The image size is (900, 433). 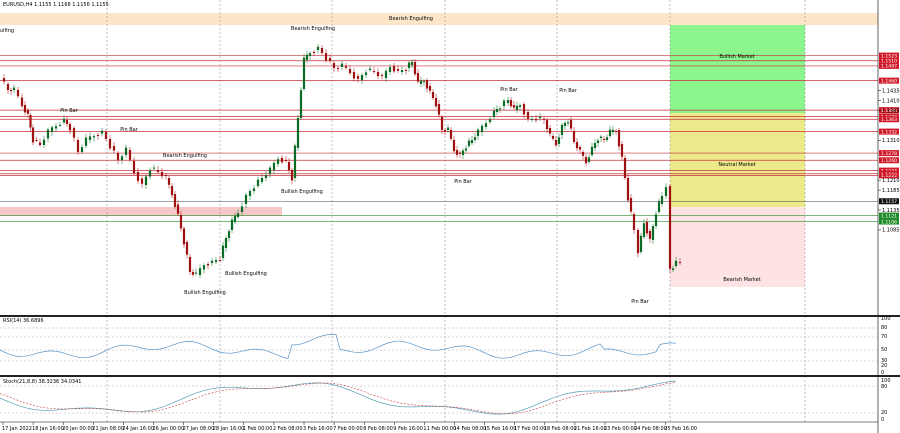 What do you see at coordinates (891, 231) in the screenshot?
I see `price-label: 1.1085` at bounding box center [891, 231].